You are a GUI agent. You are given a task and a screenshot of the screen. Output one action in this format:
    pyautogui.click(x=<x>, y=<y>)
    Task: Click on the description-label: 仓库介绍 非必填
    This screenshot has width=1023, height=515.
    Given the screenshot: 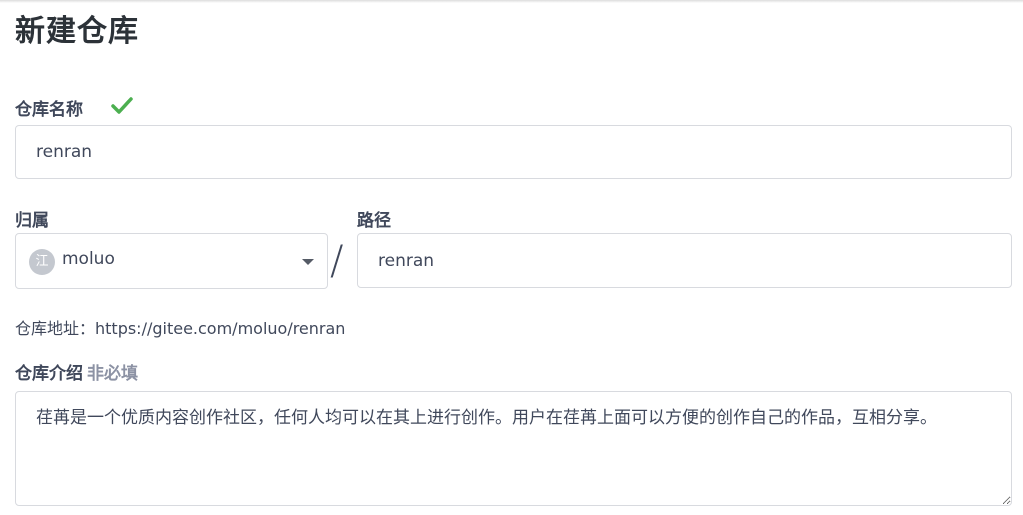 What is the action you would take?
    pyautogui.click(x=76, y=371)
    